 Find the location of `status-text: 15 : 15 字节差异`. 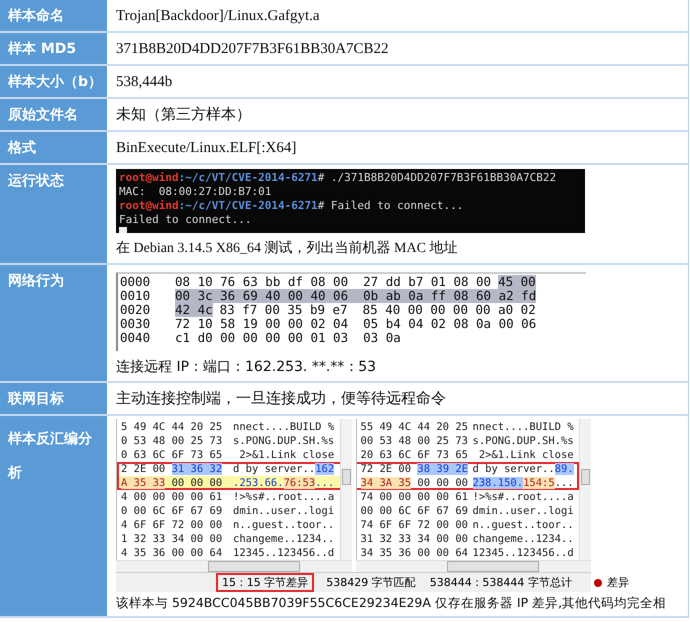

status-text: 15 : 15 字节差异 is located at coordinates (265, 582).